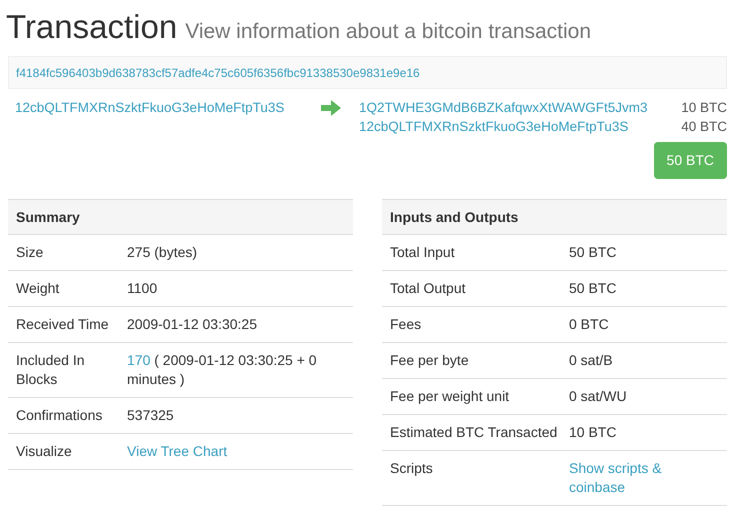 This screenshot has height=528, width=744. I want to click on output-amount: 40 BTC, so click(704, 127).